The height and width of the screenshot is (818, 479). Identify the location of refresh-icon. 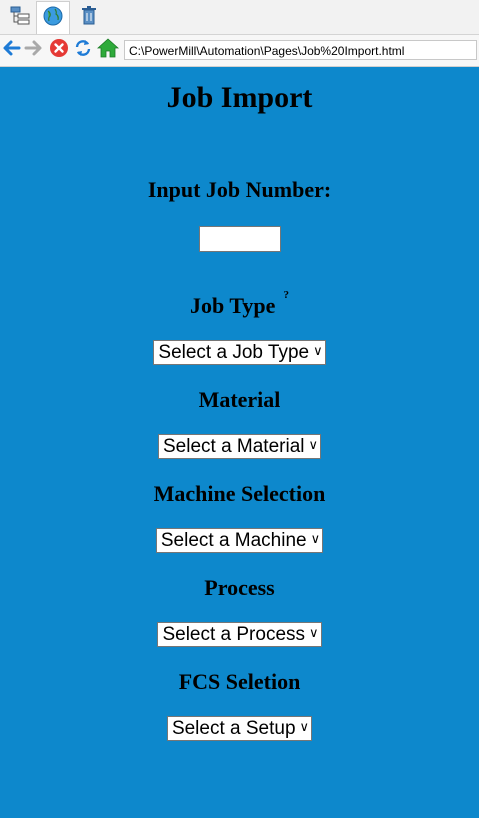
(83, 50).